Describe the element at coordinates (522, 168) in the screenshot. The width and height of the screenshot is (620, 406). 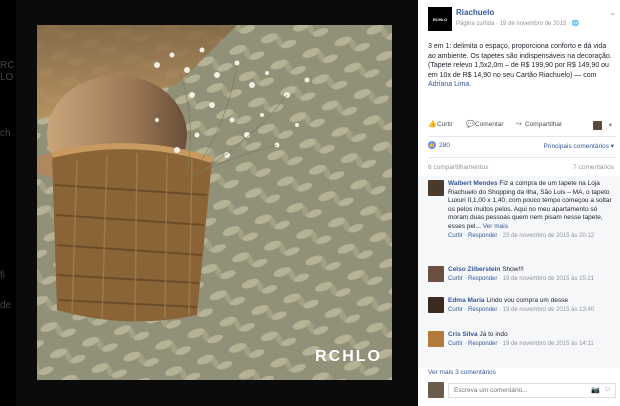
I see `engagement-summary: 6 compartilhamentos 7 comentários` at that location.